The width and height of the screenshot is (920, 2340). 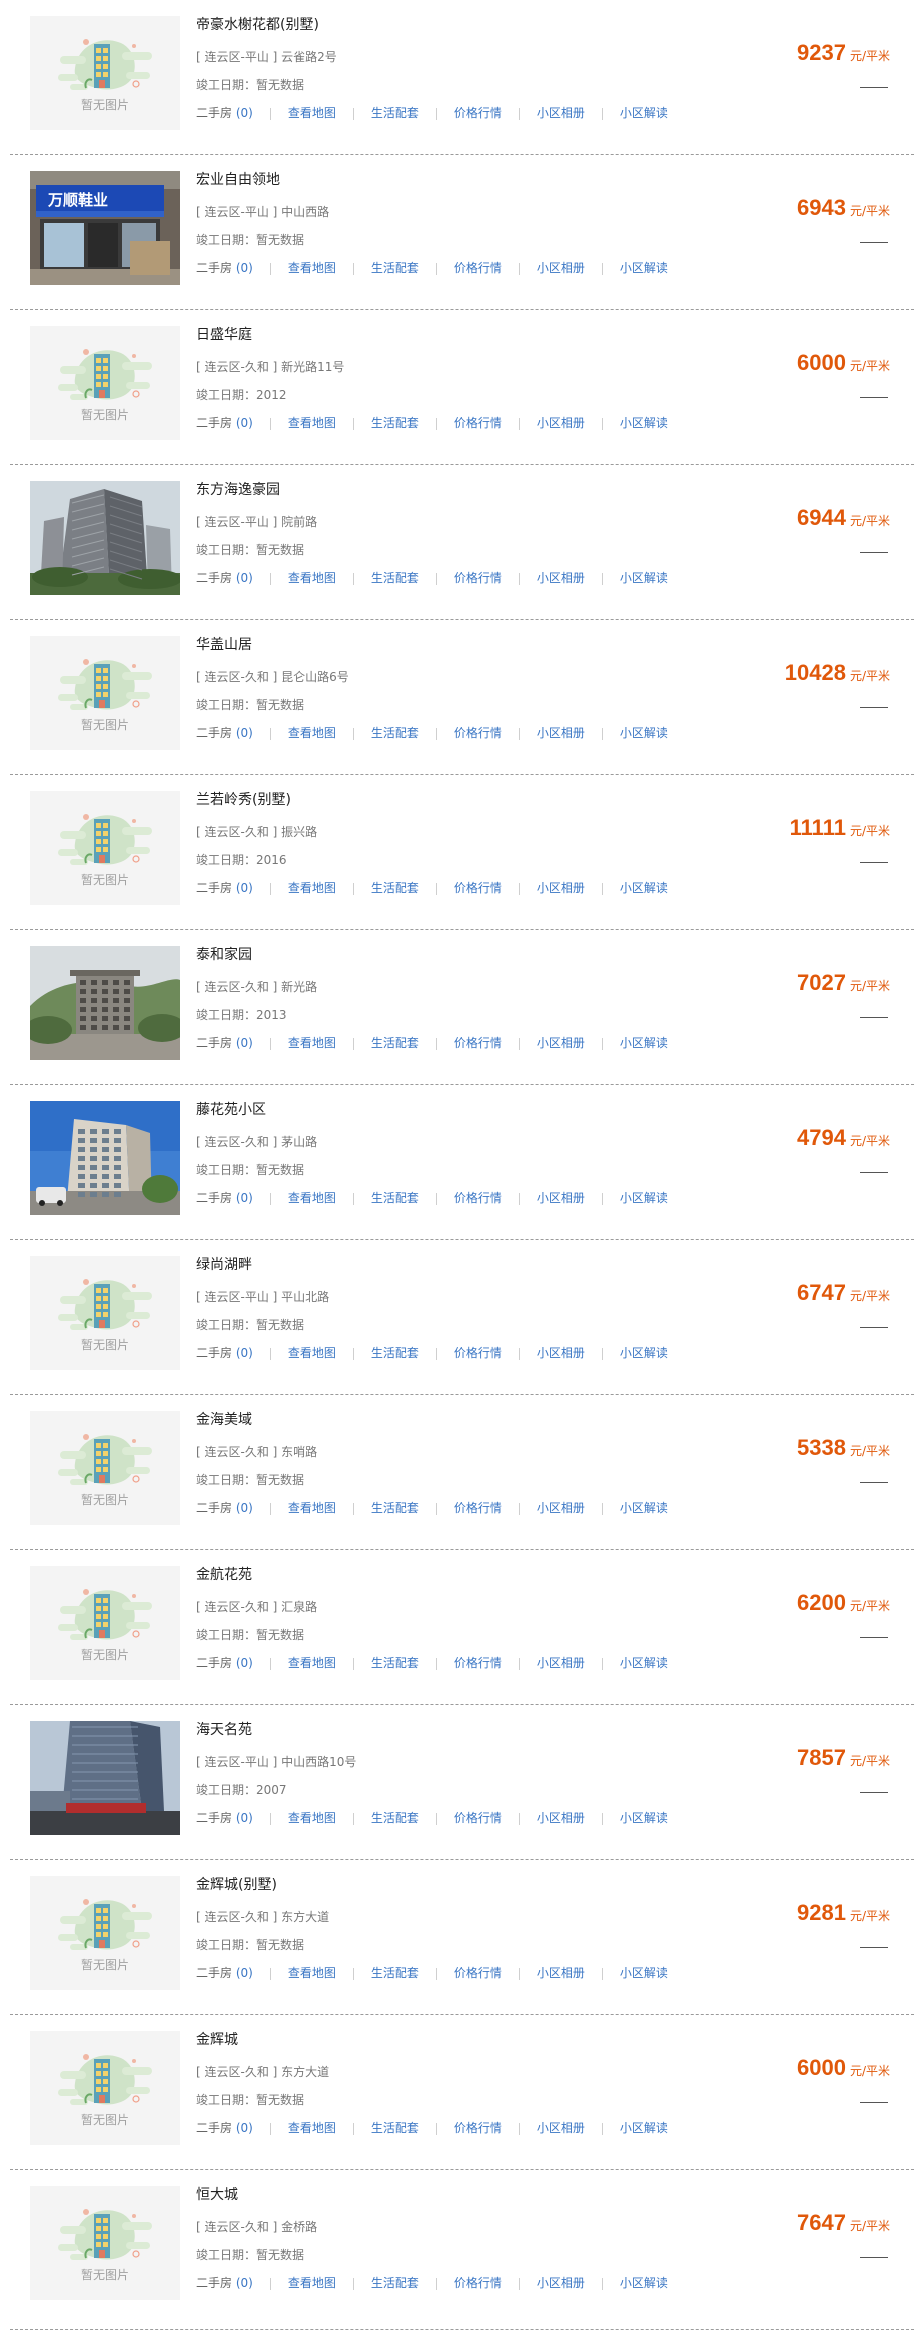 I want to click on community-name-link: 金海美域, so click(x=224, y=1419).